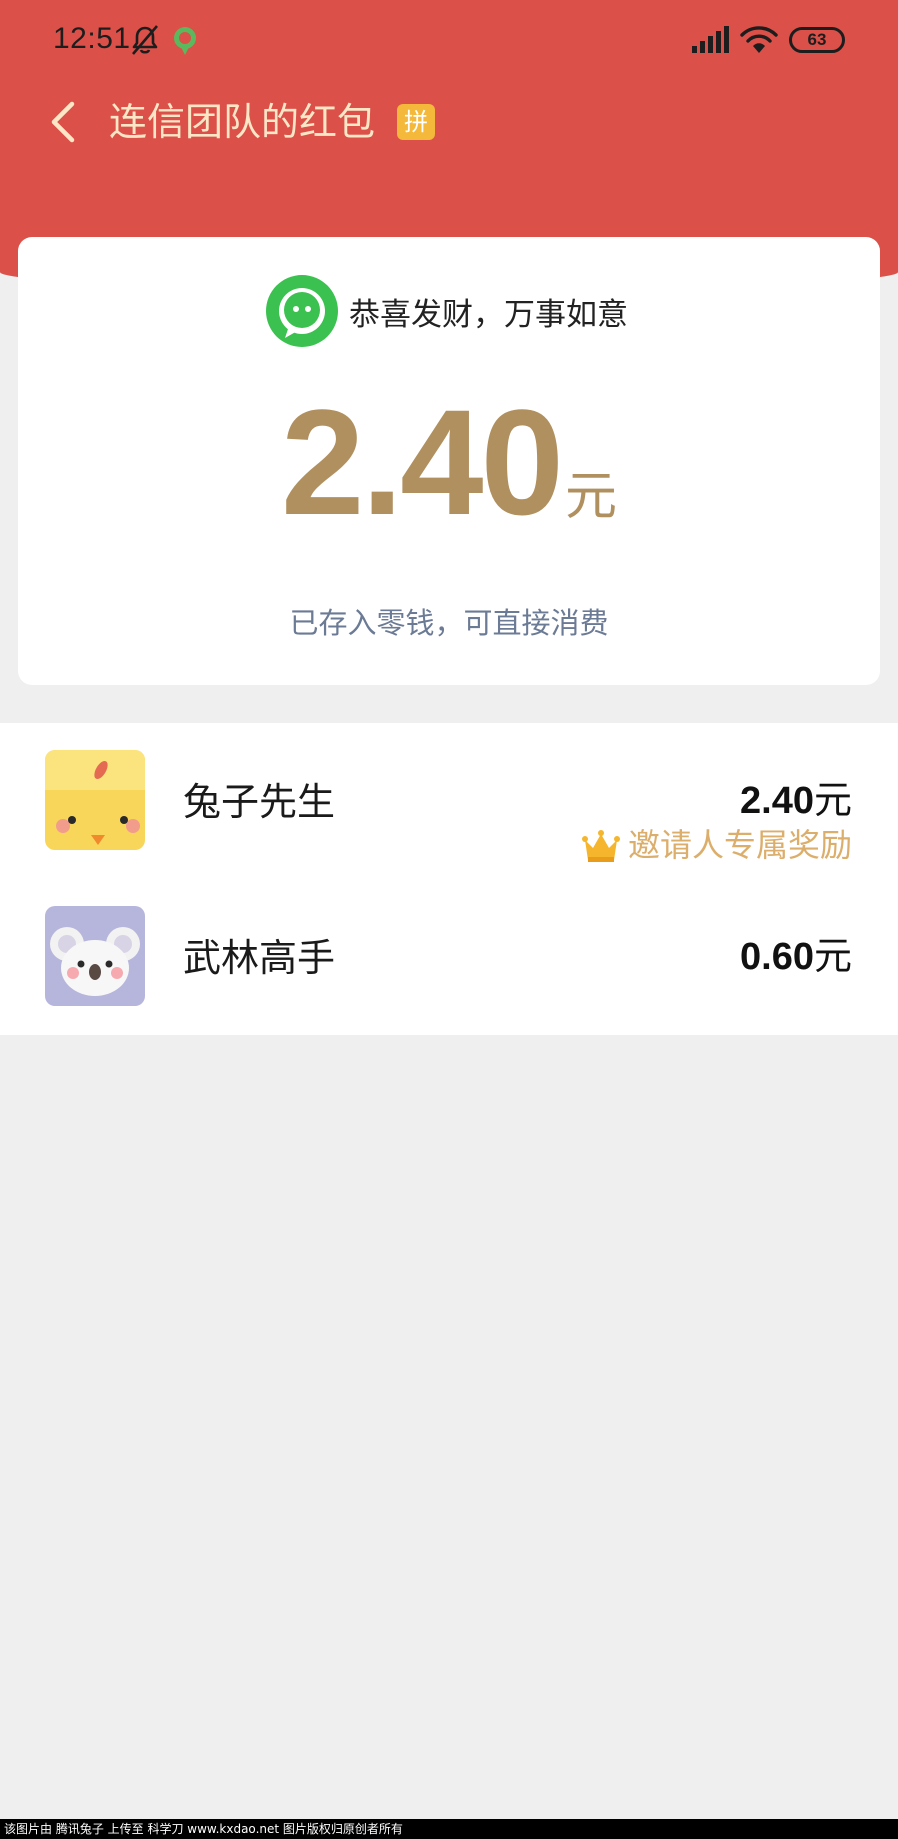 Image resolution: width=898 pixels, height=1839 pixels. I want to click on recipient-name: 武林高手, so click(259, 958).